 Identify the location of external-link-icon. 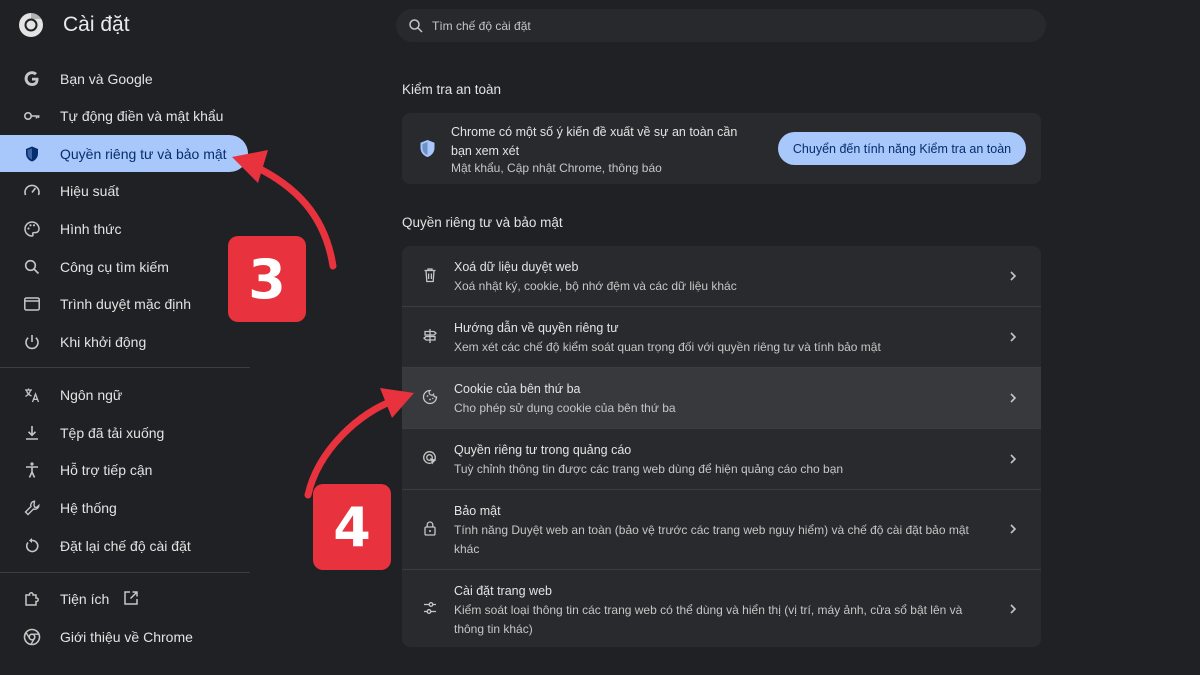
(131, 598).